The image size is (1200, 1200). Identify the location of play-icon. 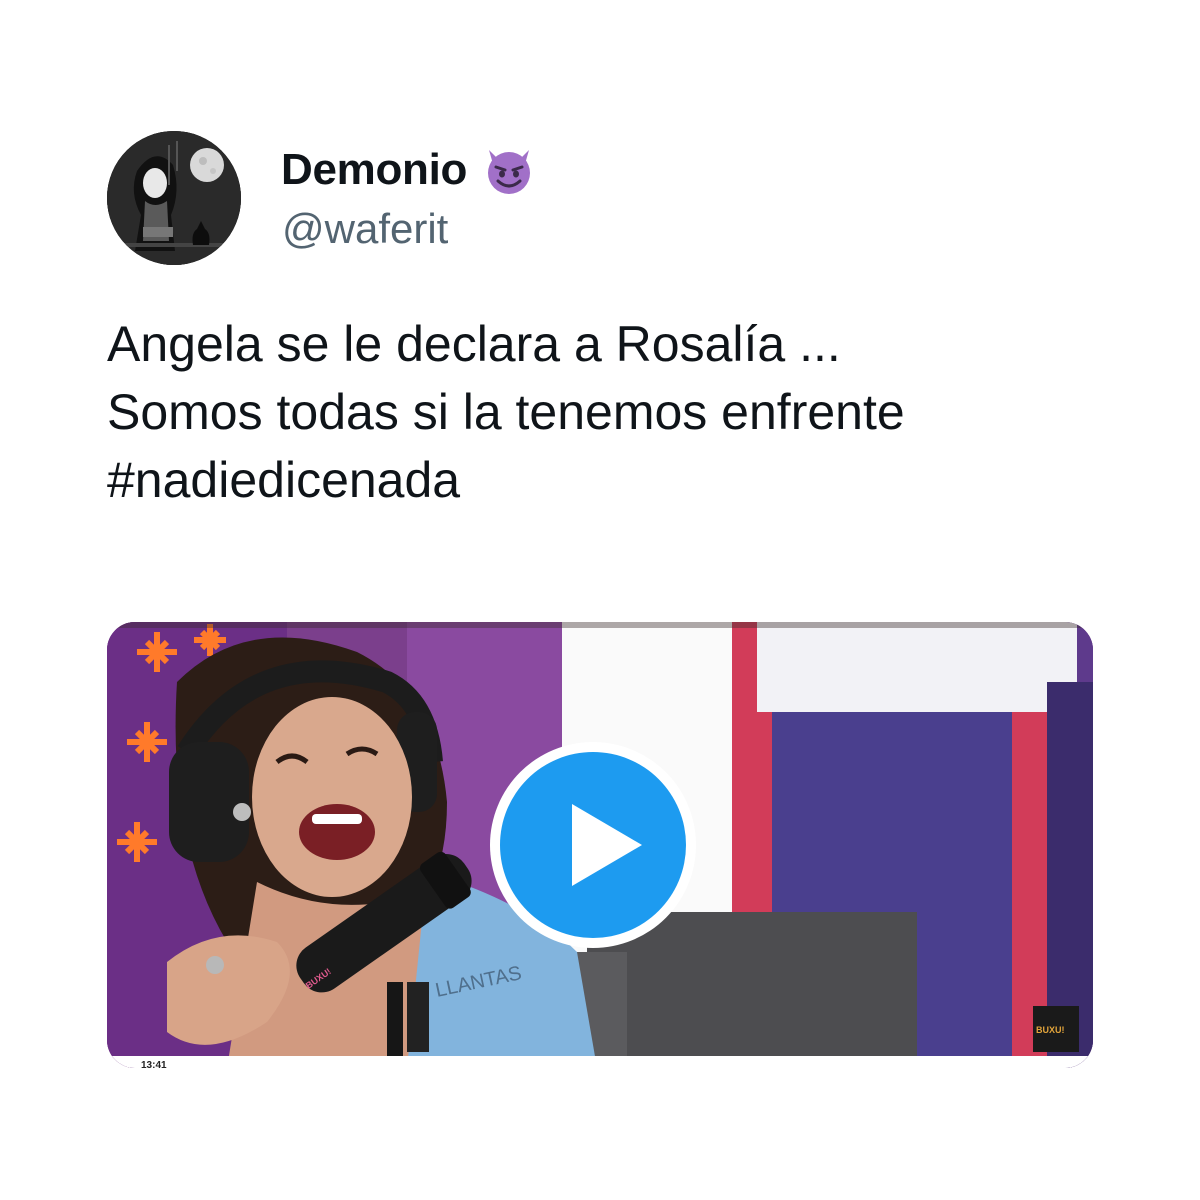
(607, 845).